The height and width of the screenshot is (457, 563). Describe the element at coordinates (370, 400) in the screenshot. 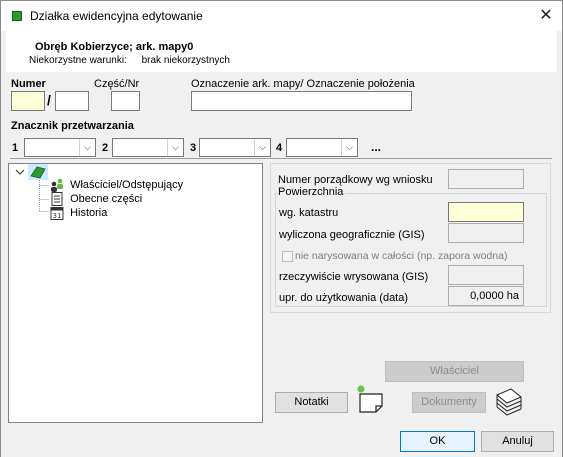

I see `note-icon` at that location.